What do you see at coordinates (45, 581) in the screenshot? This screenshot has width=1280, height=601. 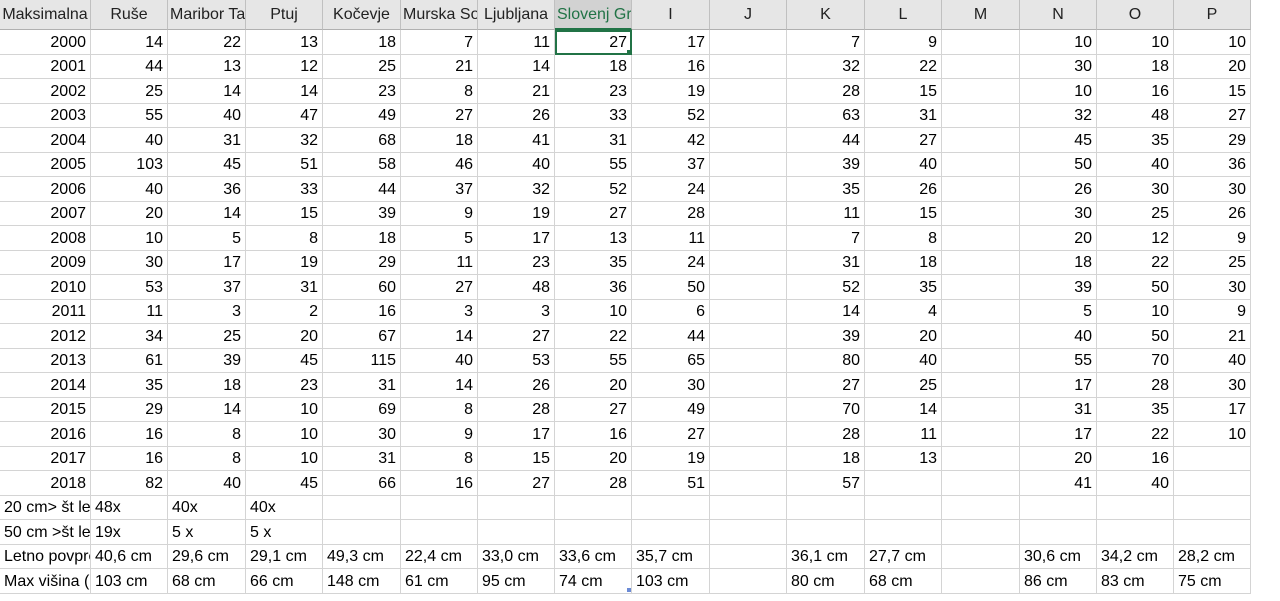 I see `row-label-cell: Max višina (cm)` at bounding box center [45, 581].